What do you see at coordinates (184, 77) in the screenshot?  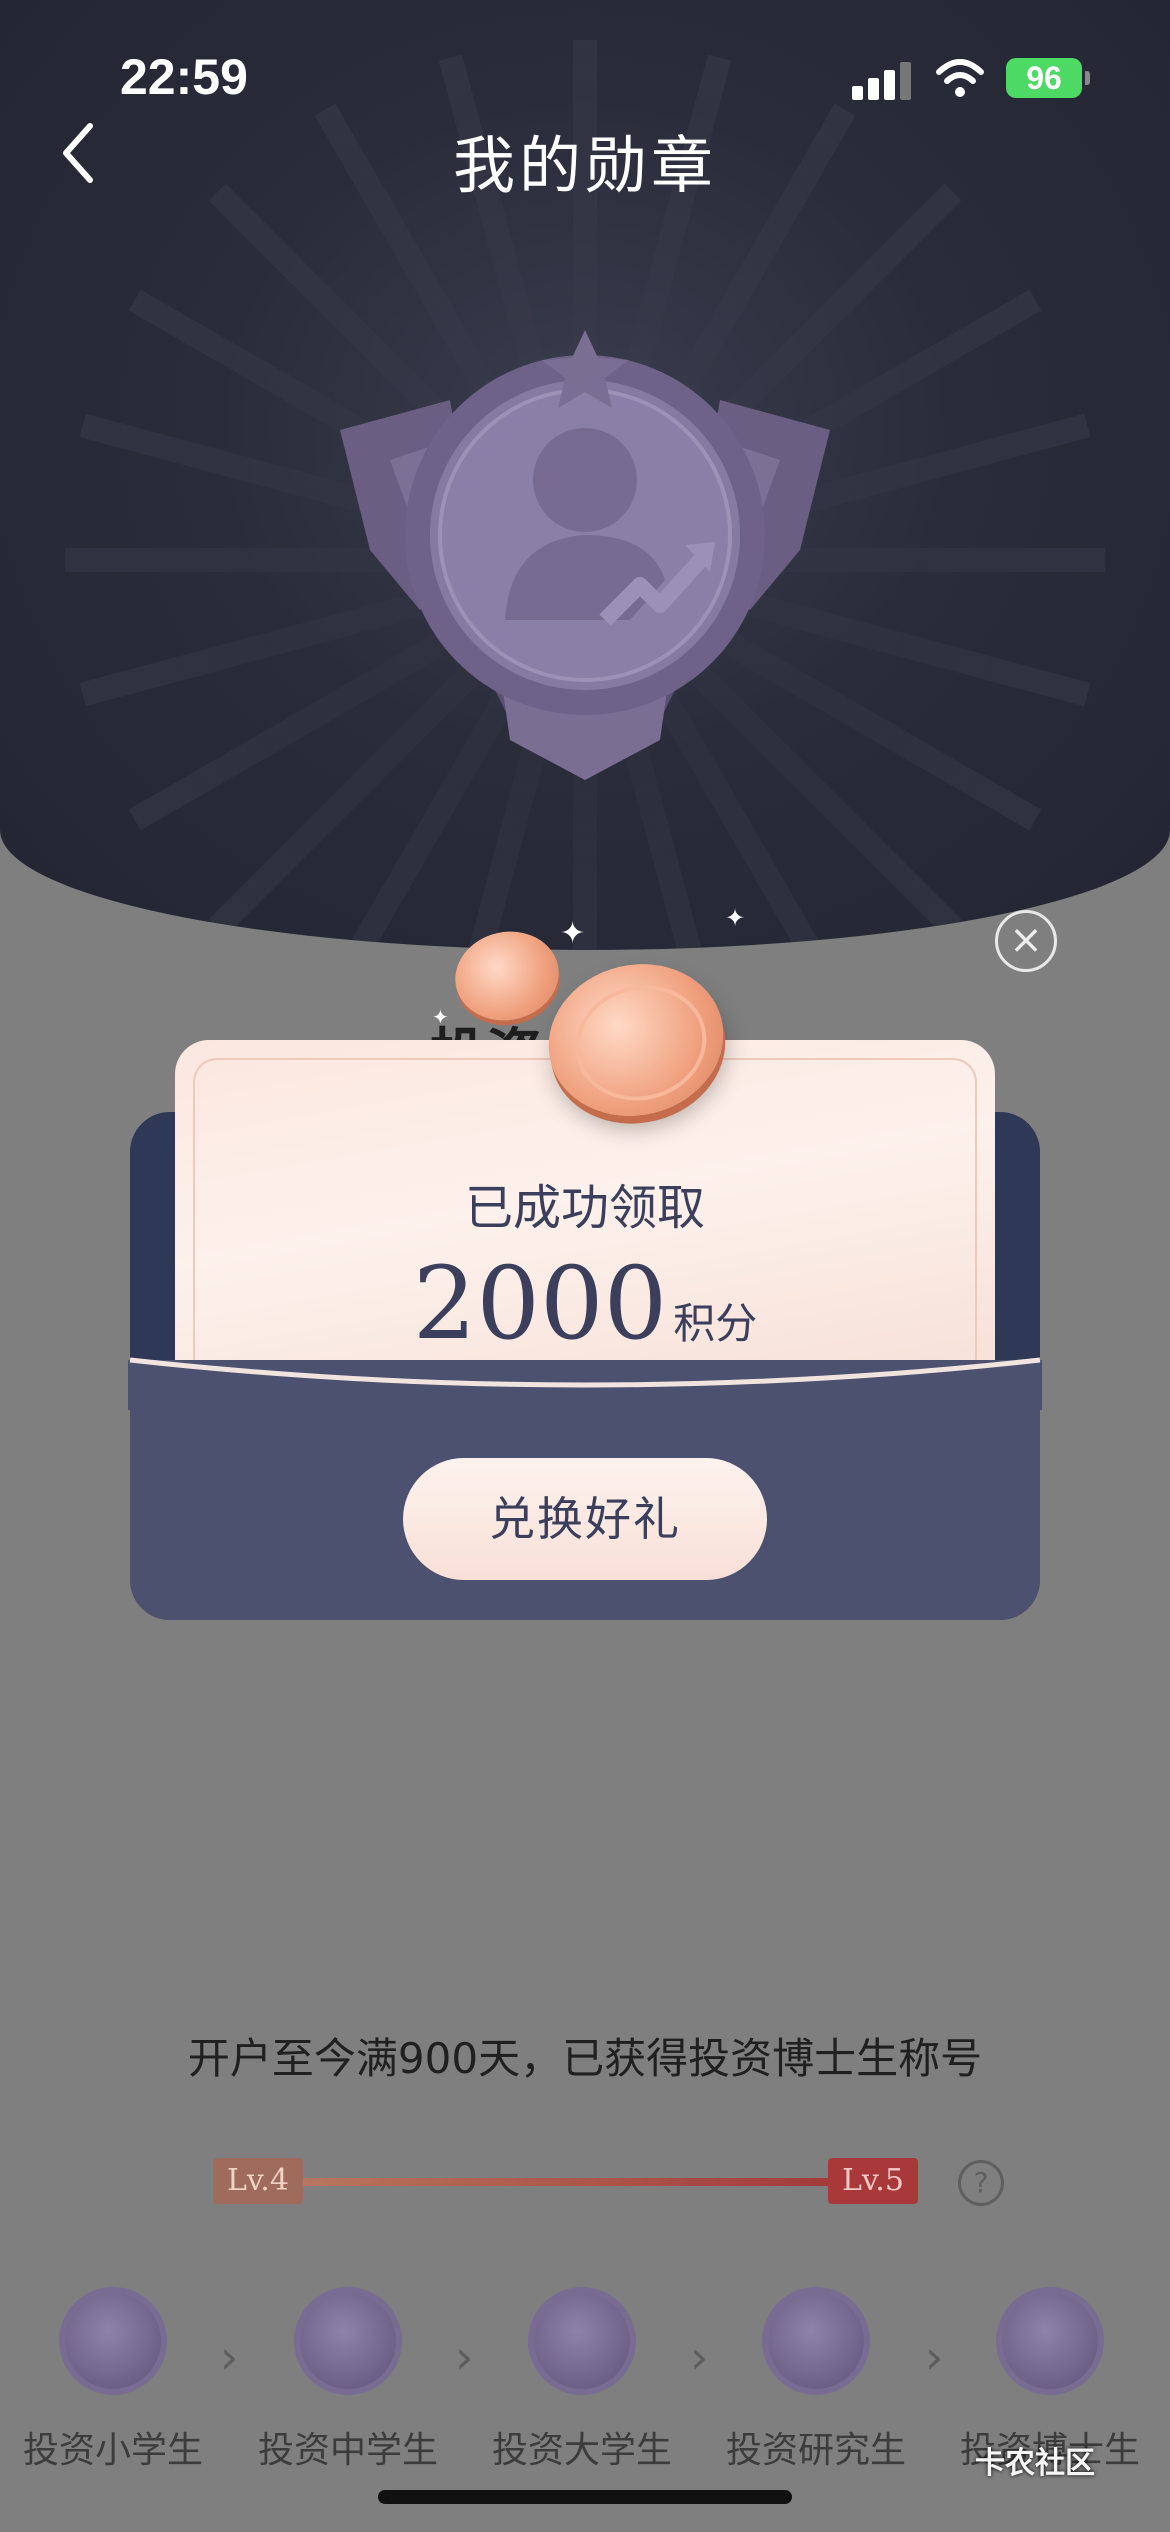 I see `status-time: 22:59` at bounding box center [184, 77].